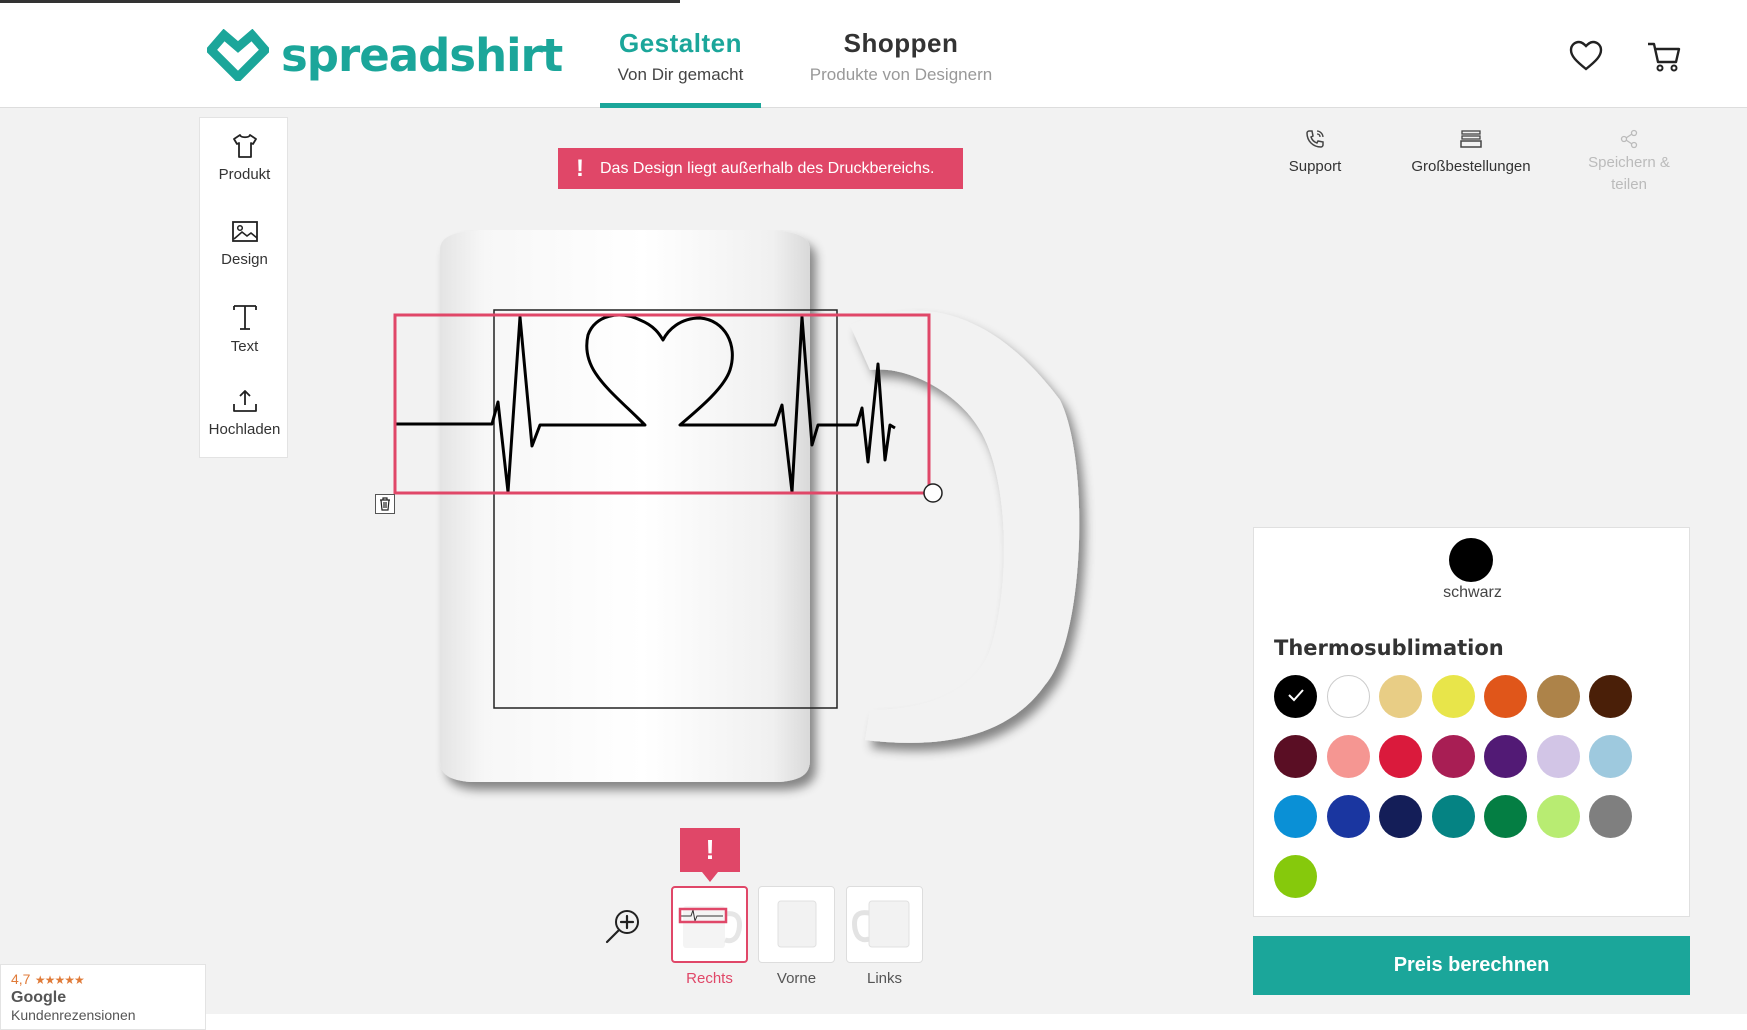 The height and width of the screenshot is (1030, 1747). I want to click on design-toolbar: Produkt Design Text Hochladen, so click(243, 287).